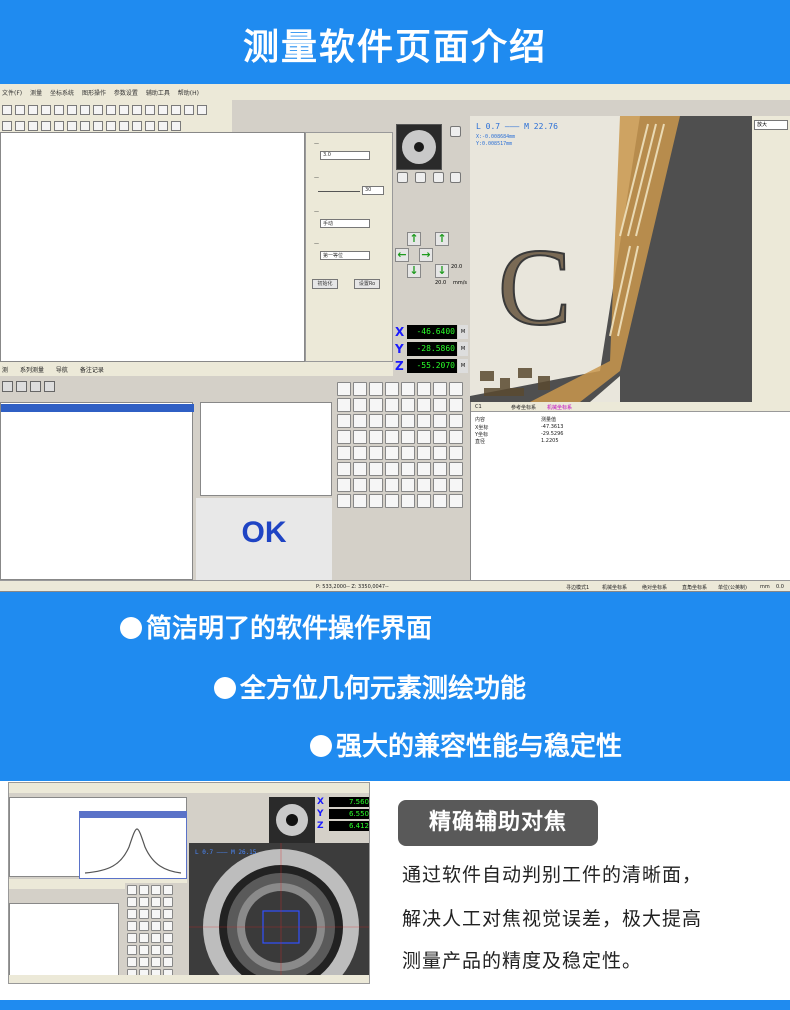 This screenshot has width=790, height=1010. What do you see at coordinates (414, 239) in the screenshot?
I see `move-up-button: ↑` at bounding box center [414, 239].